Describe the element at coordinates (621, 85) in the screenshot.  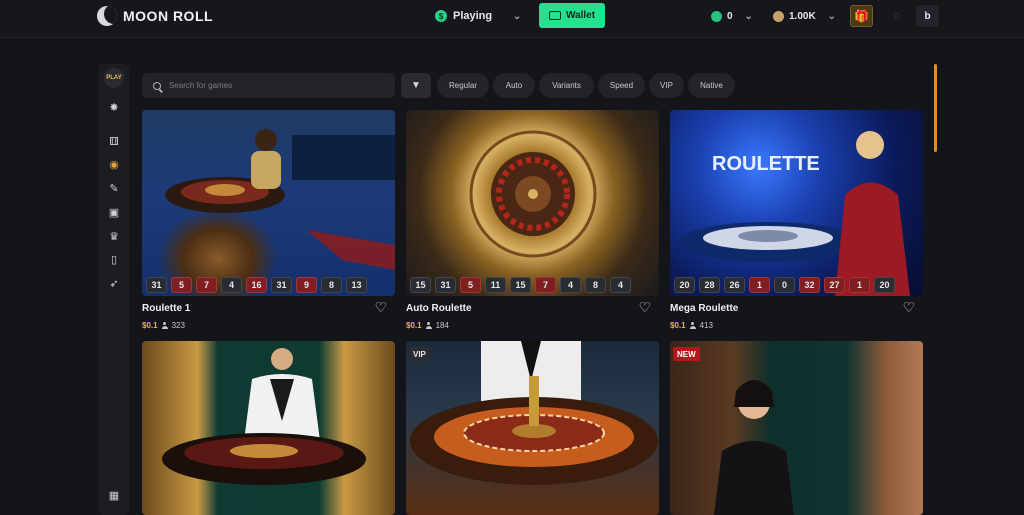
I see `filter-chip-speed: Speed` at that location.